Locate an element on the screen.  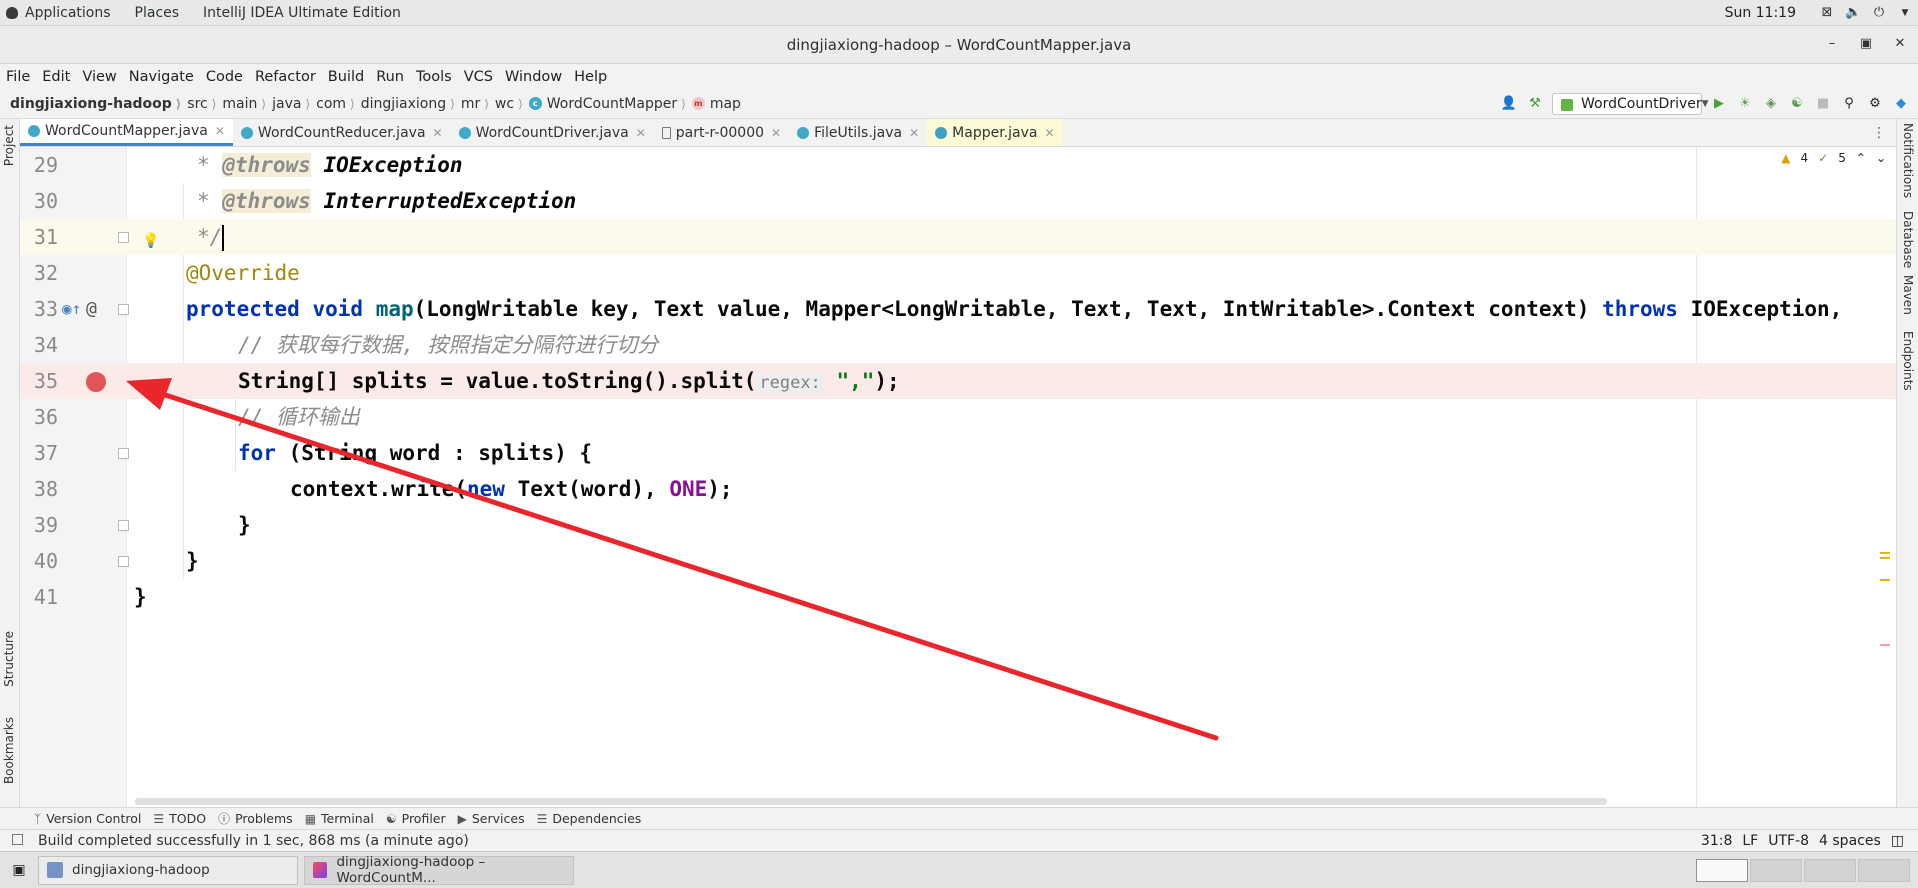
tab-mapper: Mapper.java ✕ is located at coordinates (995, 132).